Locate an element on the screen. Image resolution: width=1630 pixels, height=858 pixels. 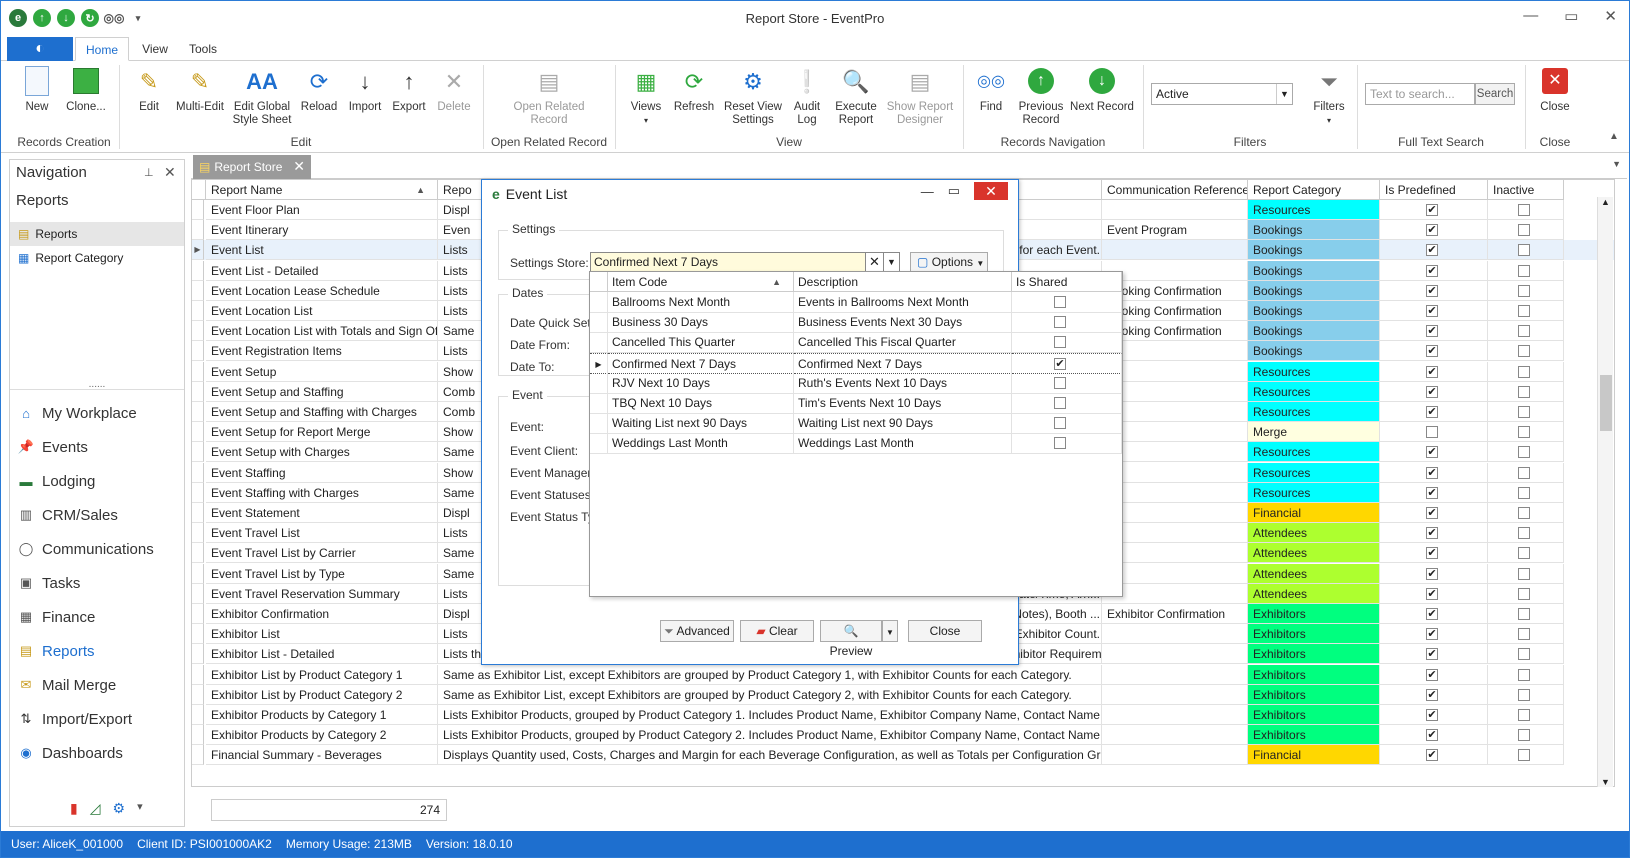
predefined-checkbox is located at coordinates (1432, 432).